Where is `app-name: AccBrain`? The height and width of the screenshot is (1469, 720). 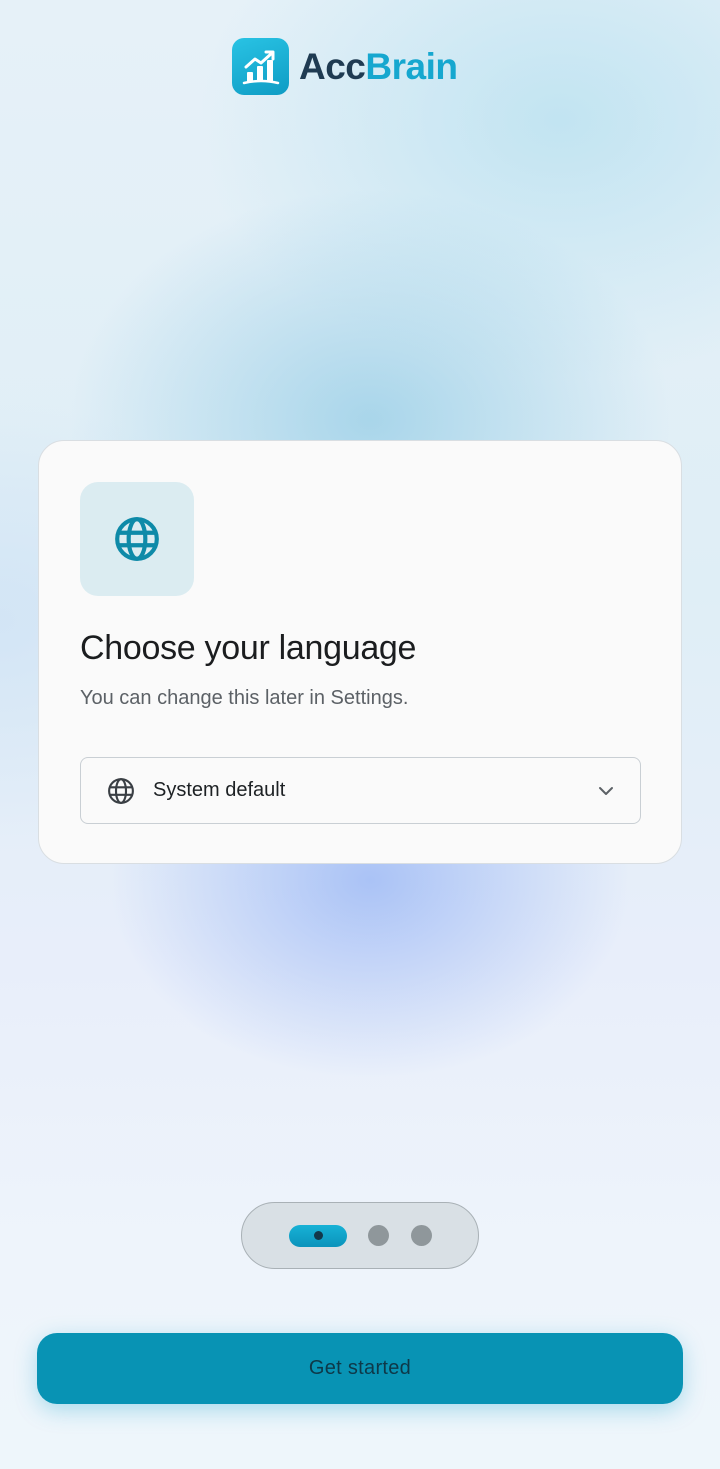 app-name: AccBrain is located at coordinates (378, 66).